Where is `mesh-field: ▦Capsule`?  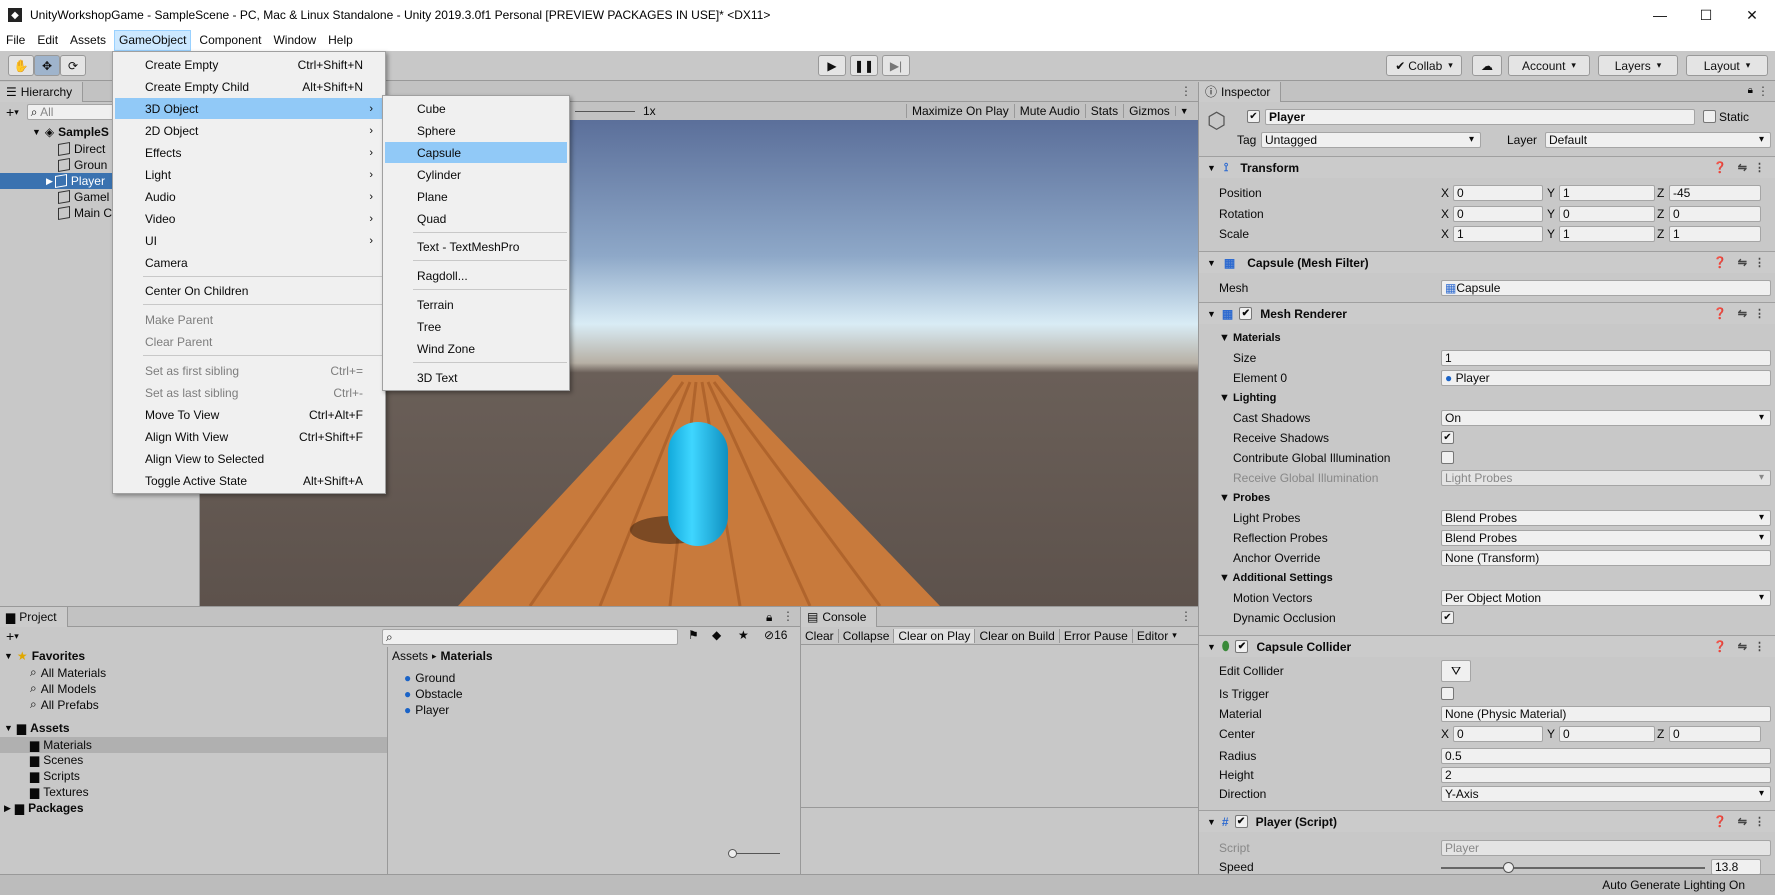 mesh-field: ▦Capsule is located at coordinates (1606, 288).